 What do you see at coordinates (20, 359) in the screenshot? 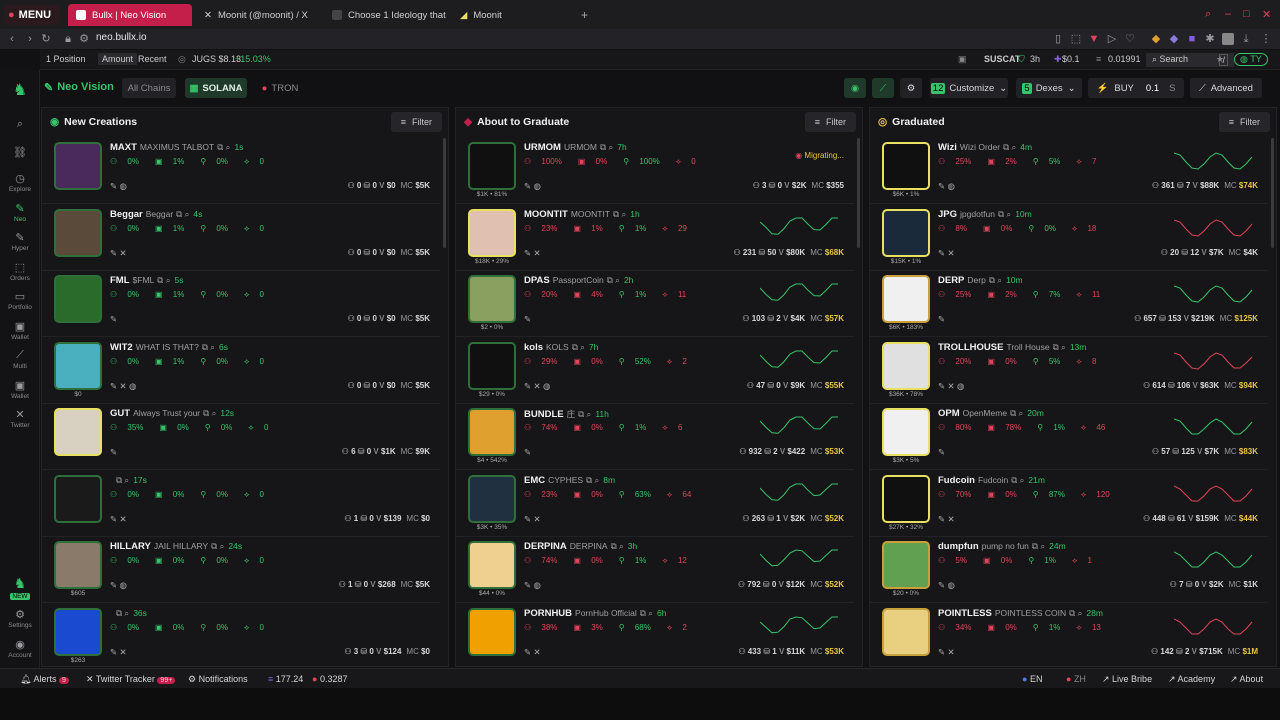
I see `nav-item-6: ⟋ Multi` at bounding box center [20, 359].